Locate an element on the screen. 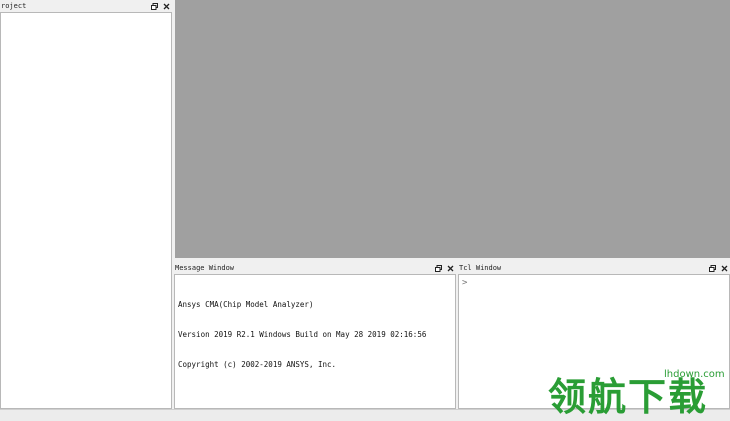 The image size is (730, 421). project-title: roject is located at coordinates (14, 6).